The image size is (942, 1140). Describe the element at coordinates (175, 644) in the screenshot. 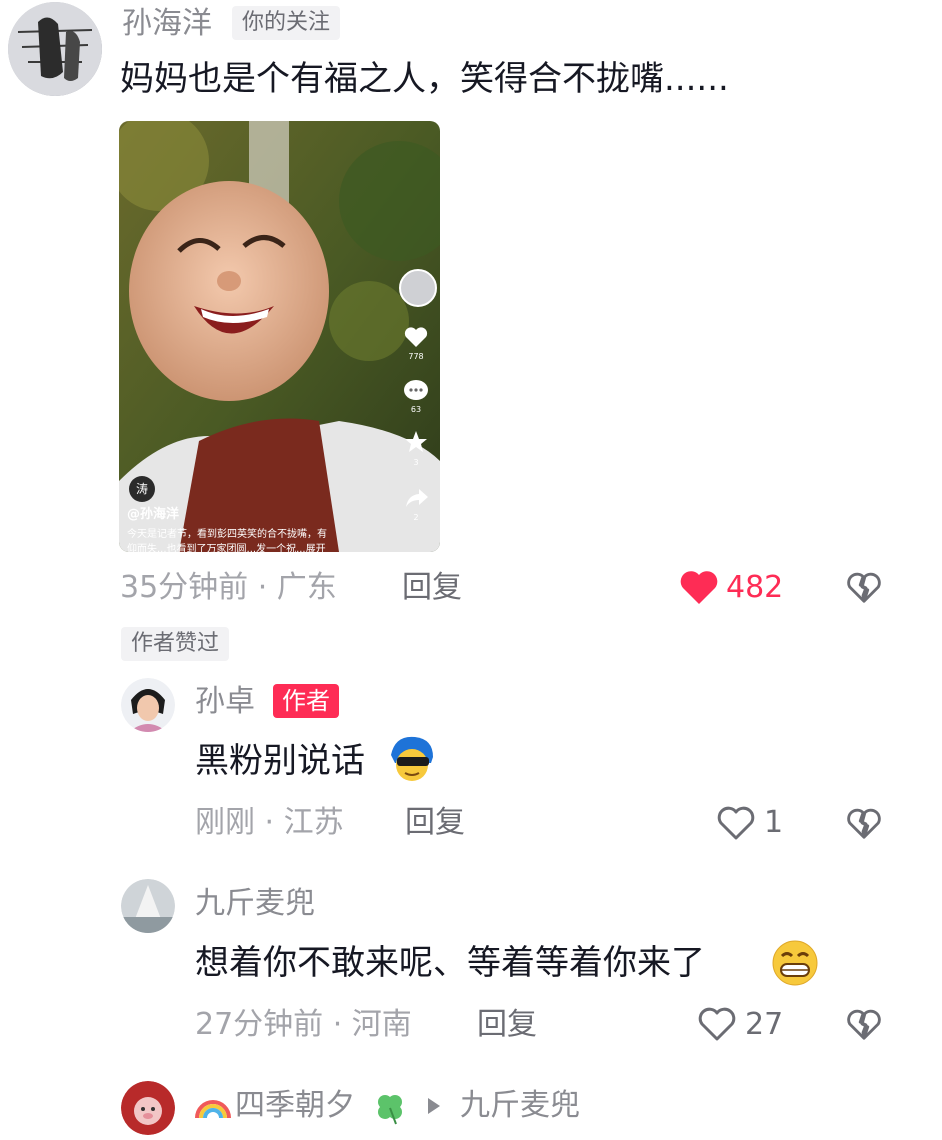

I see `author-liked-tag: 作者赞过` at that location.